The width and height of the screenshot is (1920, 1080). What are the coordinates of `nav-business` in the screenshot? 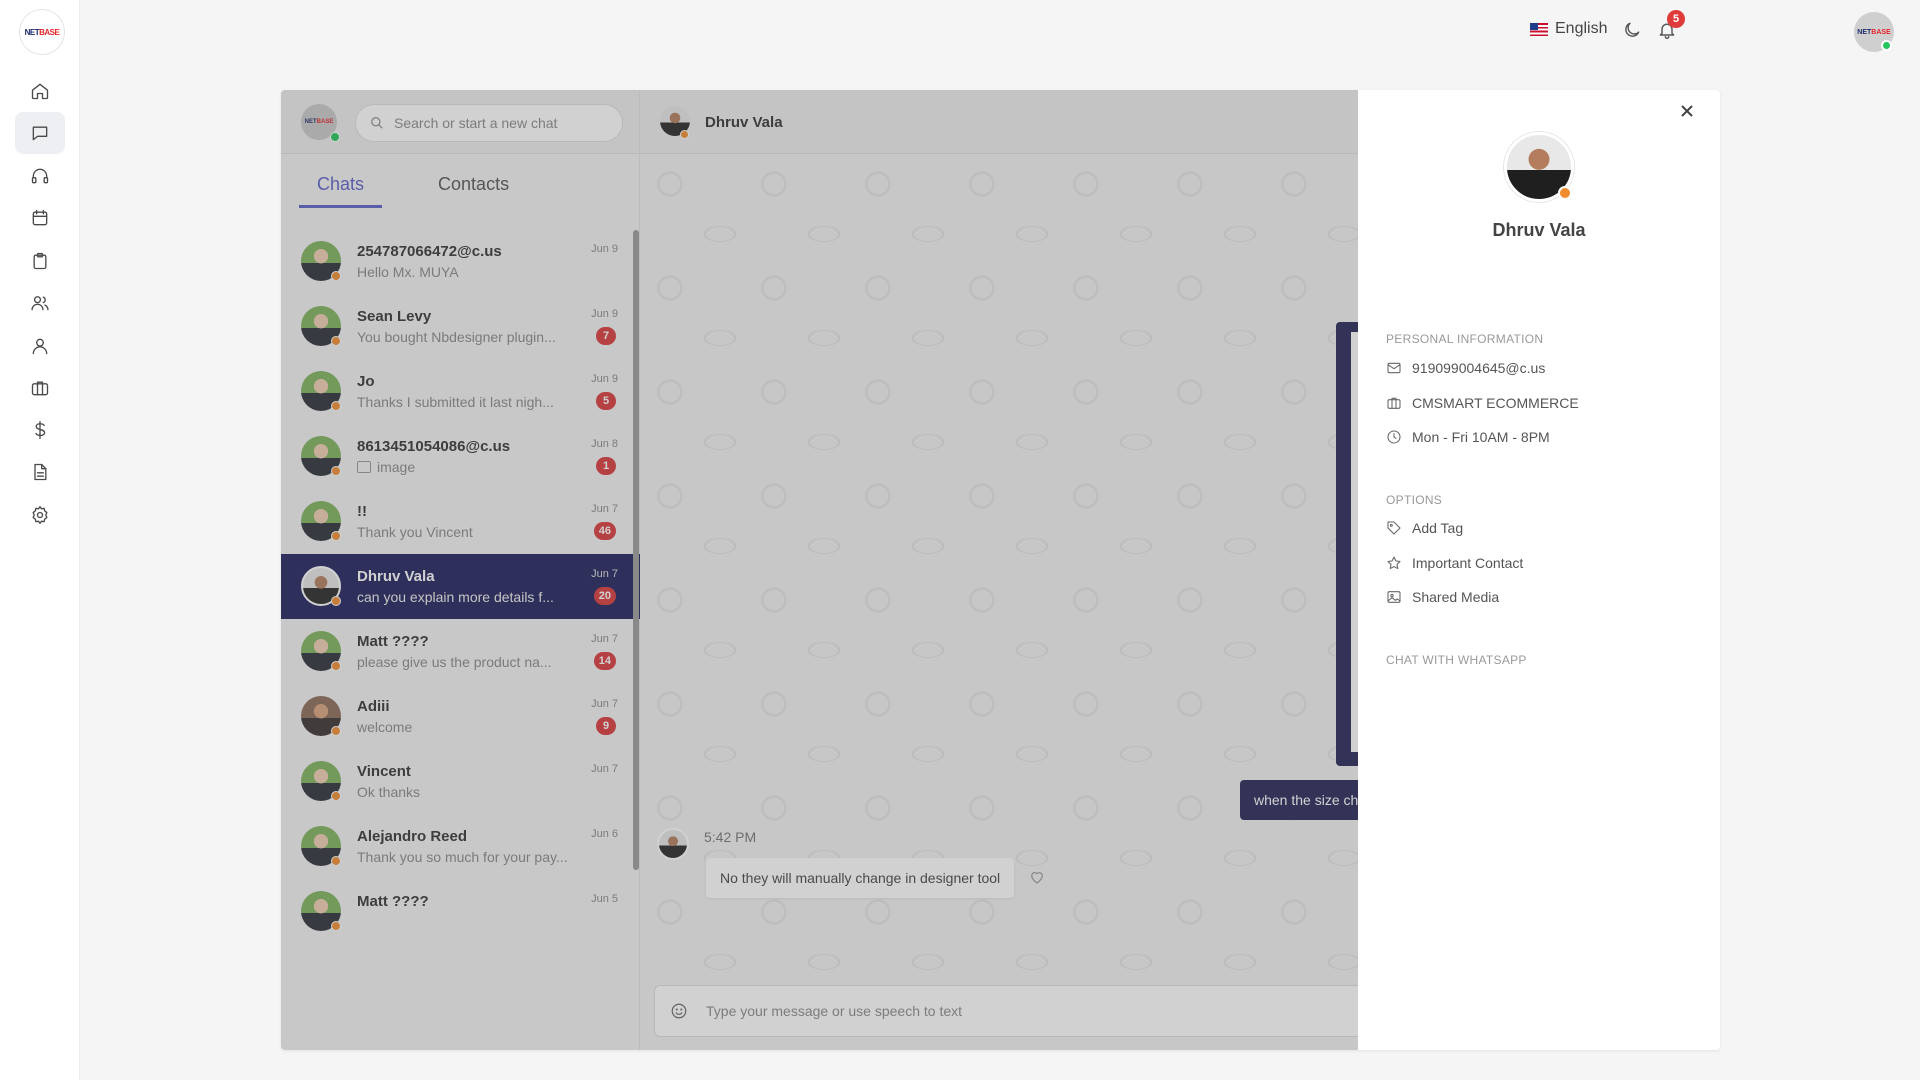 It's located at (40, 388).